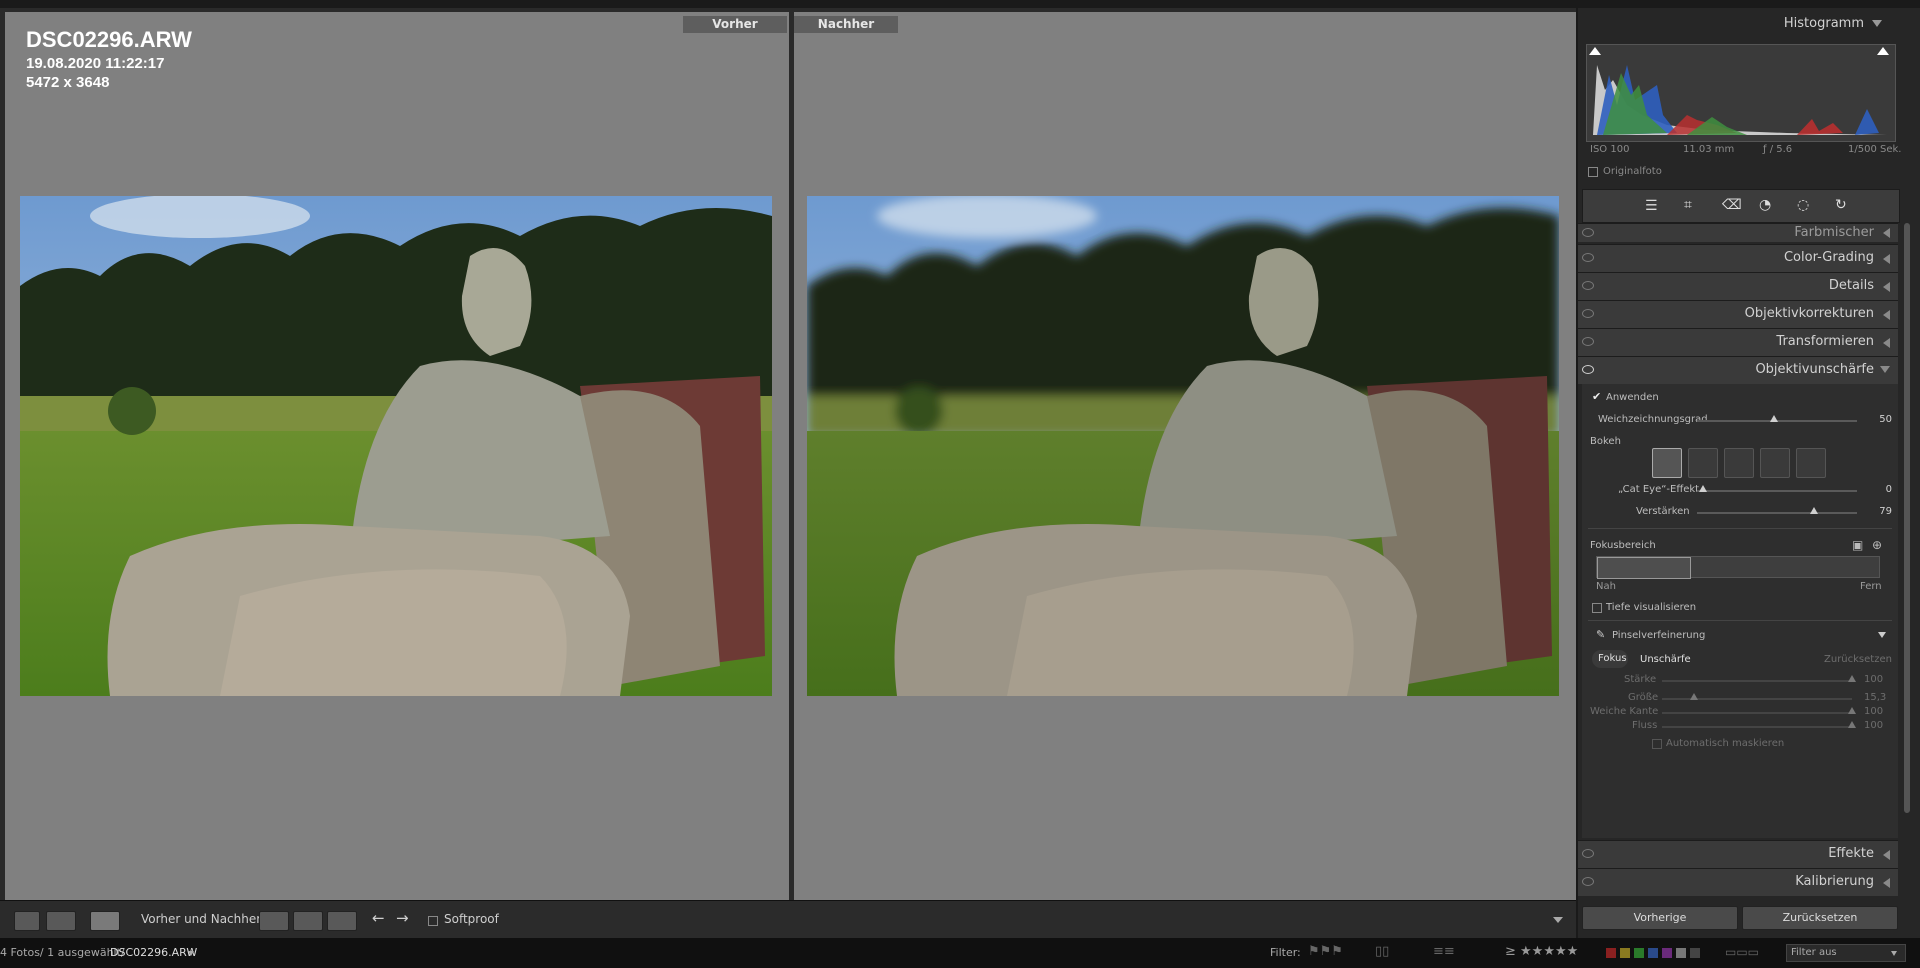 The image size is (1920, 968). Describe the element at coordinates (1857, 545) in the screenshot. I see `subject-focus-icon: ▣` at that location.